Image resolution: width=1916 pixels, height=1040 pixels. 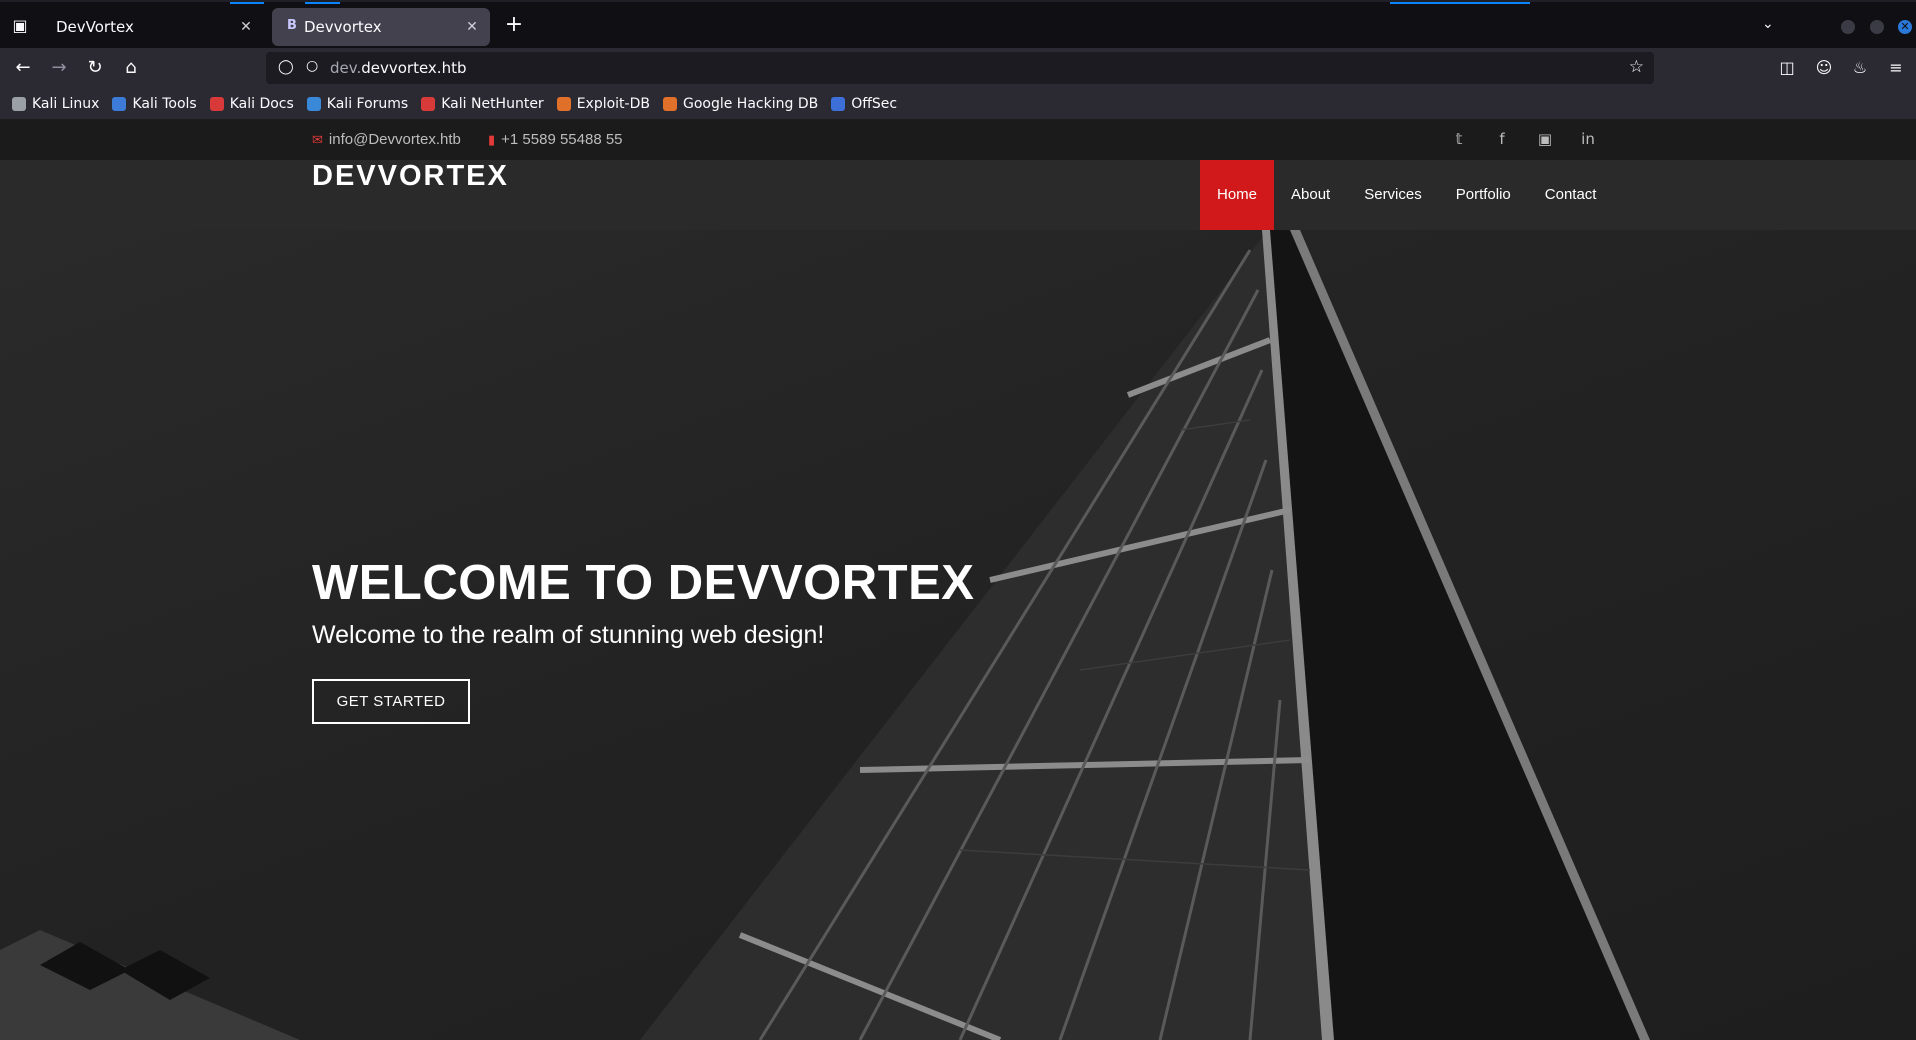 What do you see at coordinates (563, 103) in the screenshot?
I see `exploit-db-icon` at bounding box center [563, 103].